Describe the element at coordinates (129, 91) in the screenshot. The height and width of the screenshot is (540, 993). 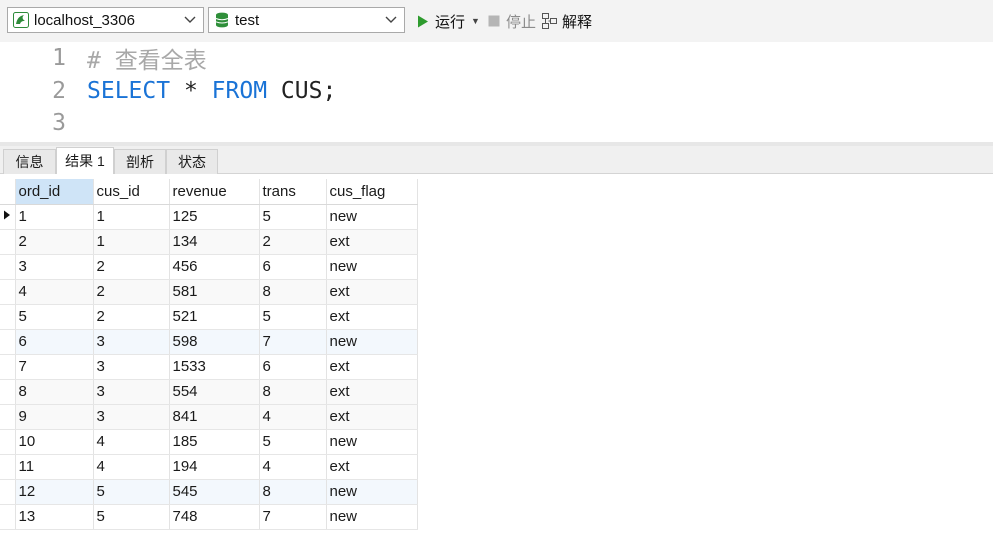
I see `sql-keyword-select: SELECT` at that location.